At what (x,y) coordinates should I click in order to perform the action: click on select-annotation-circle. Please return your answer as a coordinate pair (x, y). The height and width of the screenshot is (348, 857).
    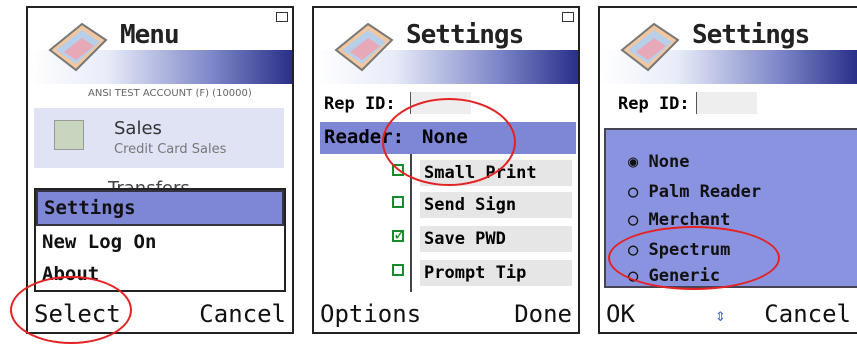
    Looking at the image, I should click on (71, 310).